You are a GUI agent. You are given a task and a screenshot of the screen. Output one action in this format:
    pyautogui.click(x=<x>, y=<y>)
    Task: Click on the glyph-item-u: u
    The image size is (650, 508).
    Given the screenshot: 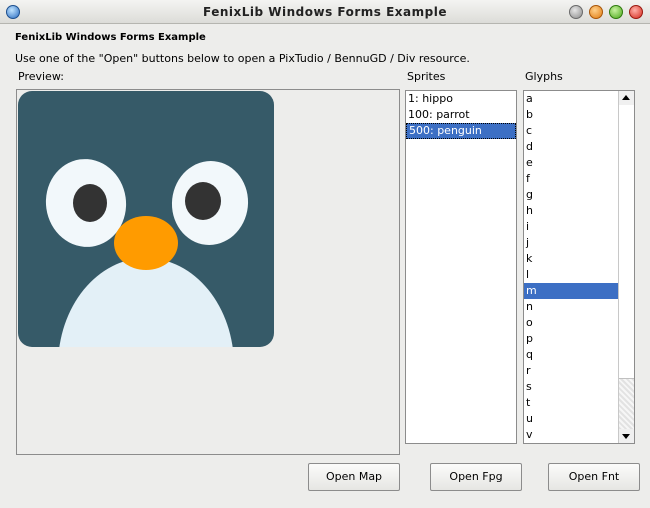 What is the action you would take?
    pyautogui.click(x=571, y=419)
    